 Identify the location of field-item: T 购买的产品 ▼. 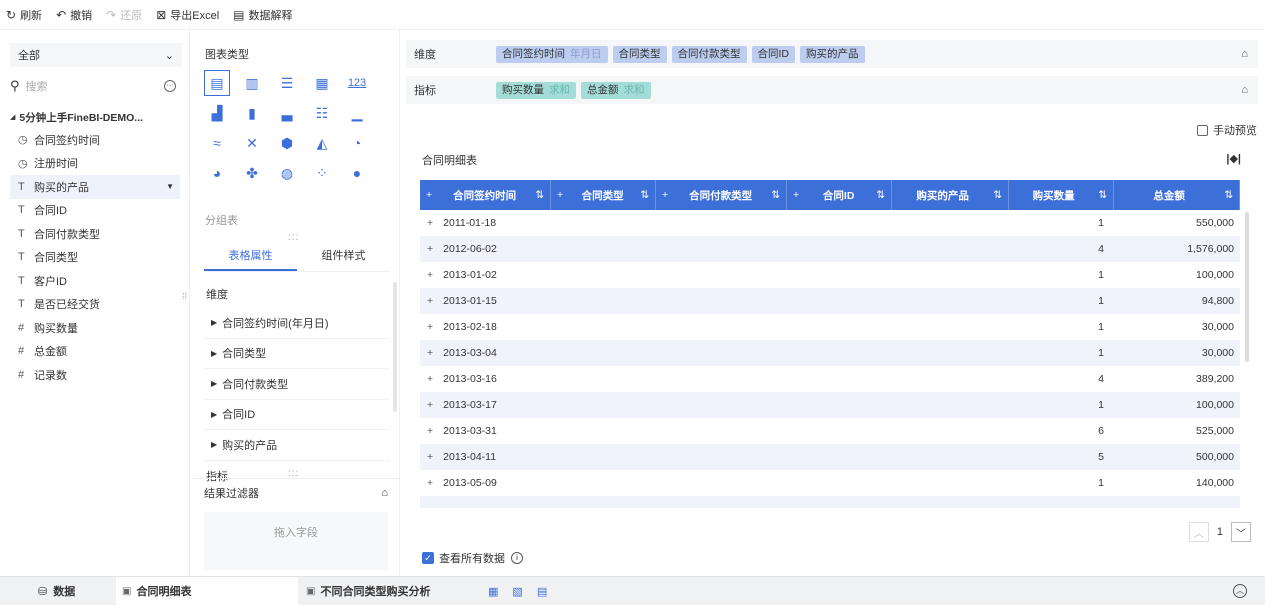
(95, 187).